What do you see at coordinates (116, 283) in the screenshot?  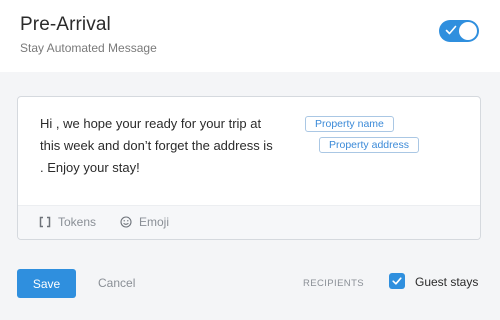 I see `cancel-button: Cancel` at bounding box center [116, 283].